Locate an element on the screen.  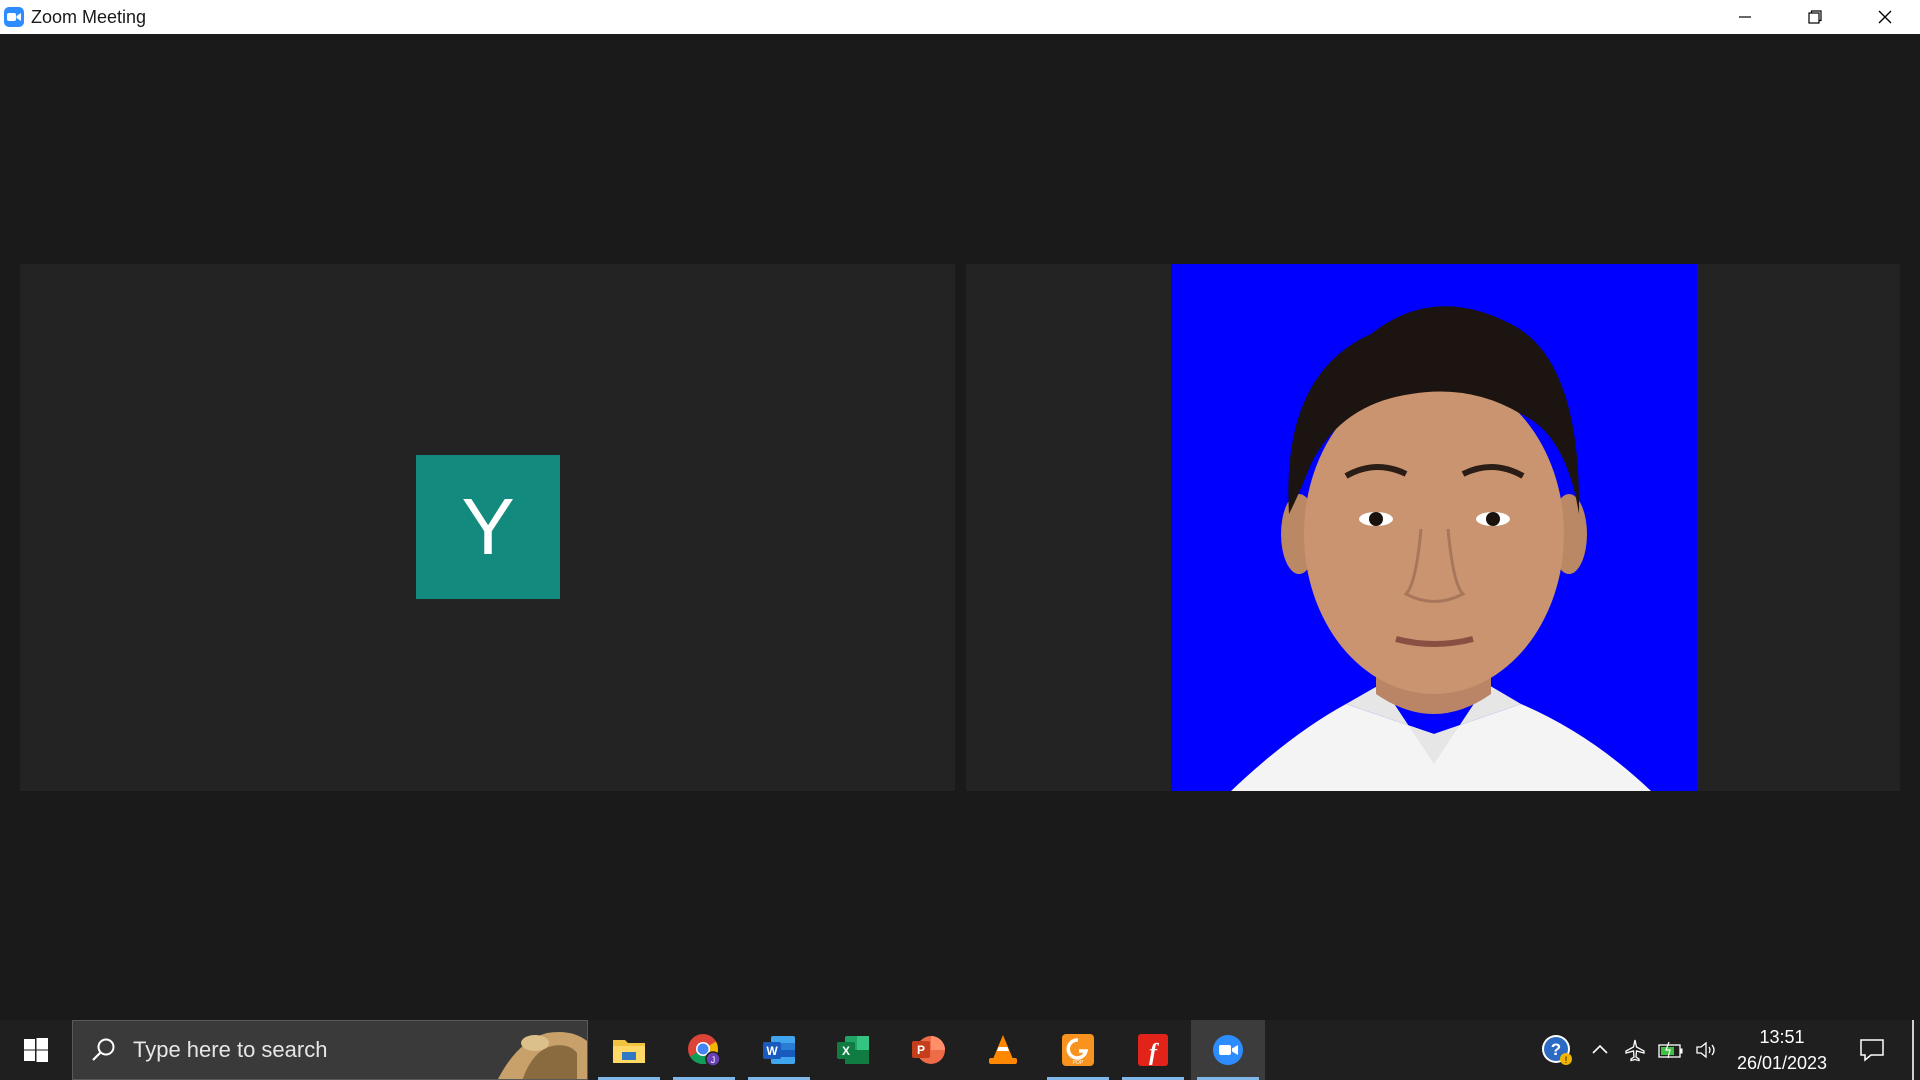
chrome-icon: J is located at coordinates (704, 1050).